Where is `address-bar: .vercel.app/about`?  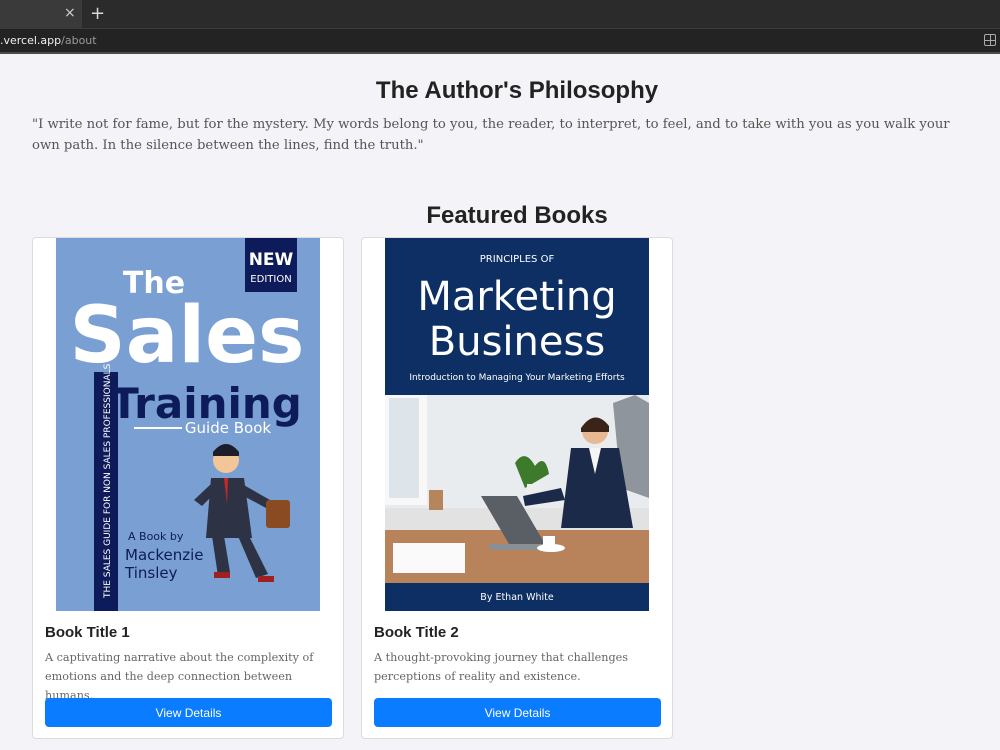
address-bar: .vercel.app/about is located at coordinates (500, 41).